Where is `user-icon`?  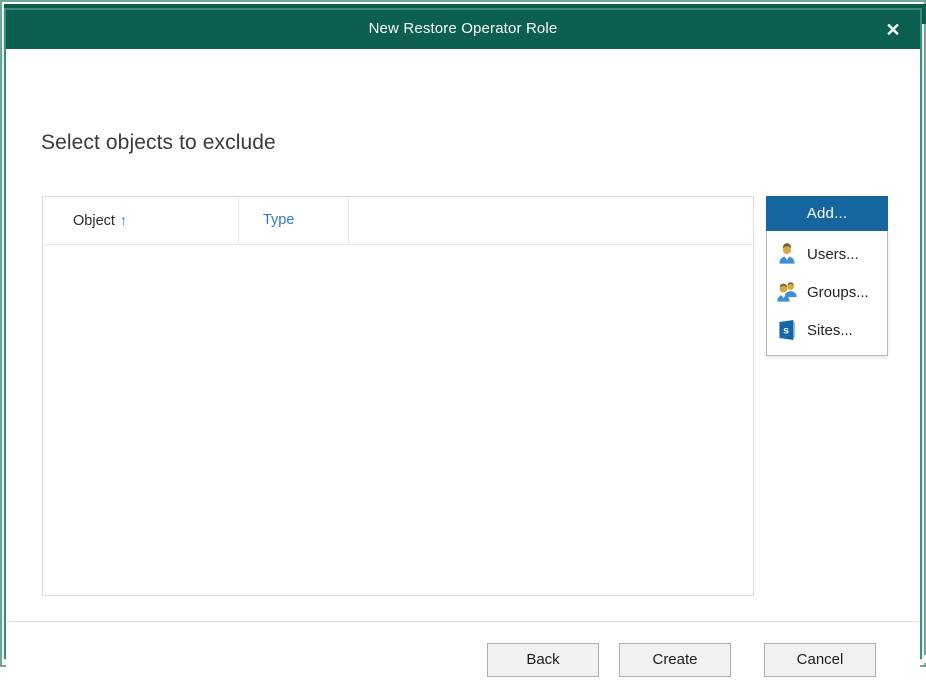 user-icon is located at coordinates (787, 254).